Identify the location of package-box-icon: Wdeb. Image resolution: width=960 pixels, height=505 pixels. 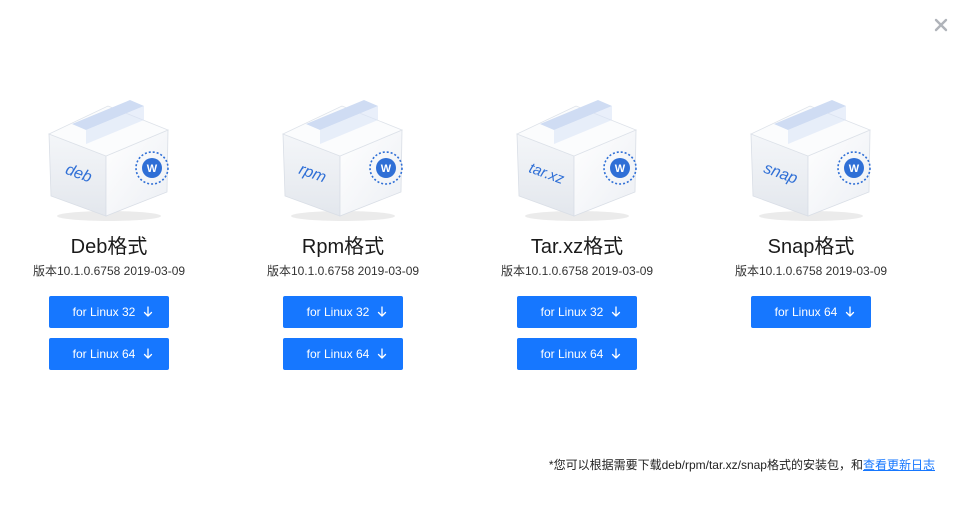
(108, 160).